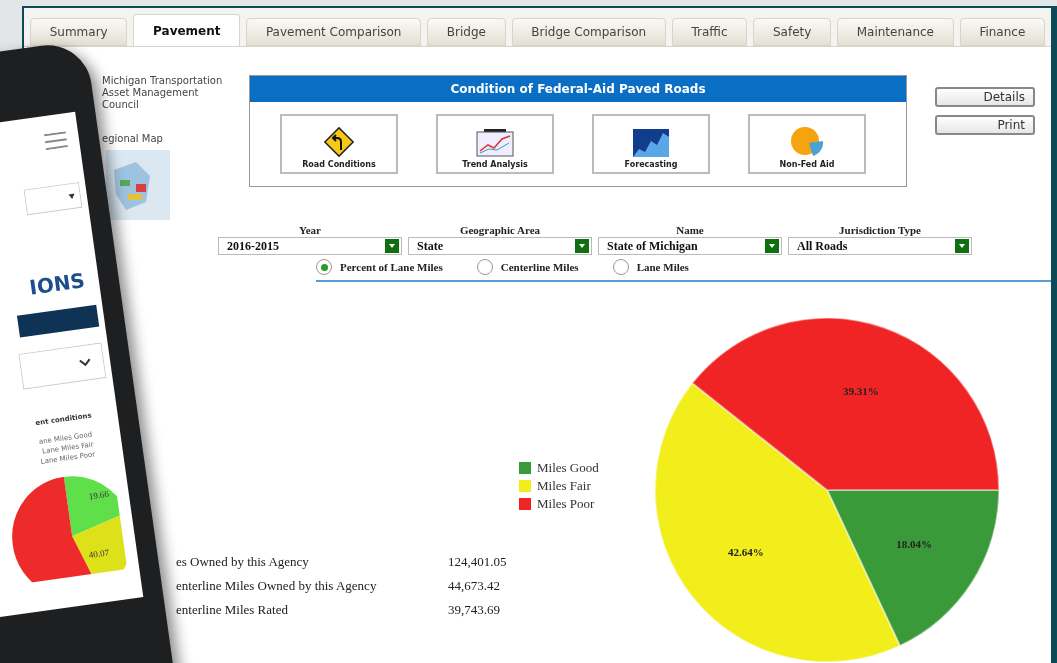  I want to click on filter-label: Name, so click(690, 230).